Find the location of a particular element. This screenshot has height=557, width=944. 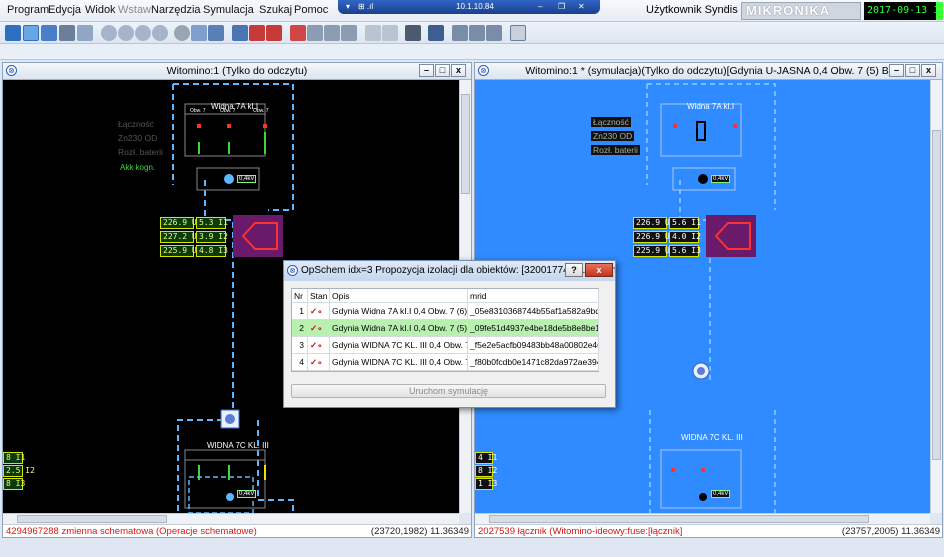

menu-wstaw: Wstaw is located at coordinates (134, 10).